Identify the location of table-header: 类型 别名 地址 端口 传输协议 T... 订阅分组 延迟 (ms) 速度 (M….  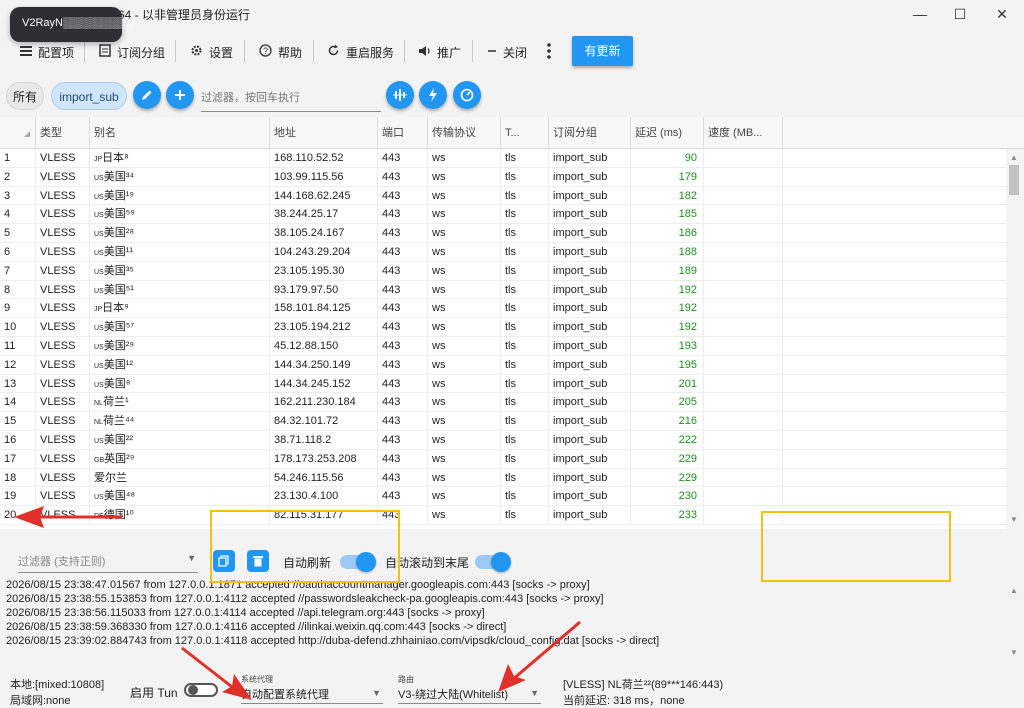
(512, 133).